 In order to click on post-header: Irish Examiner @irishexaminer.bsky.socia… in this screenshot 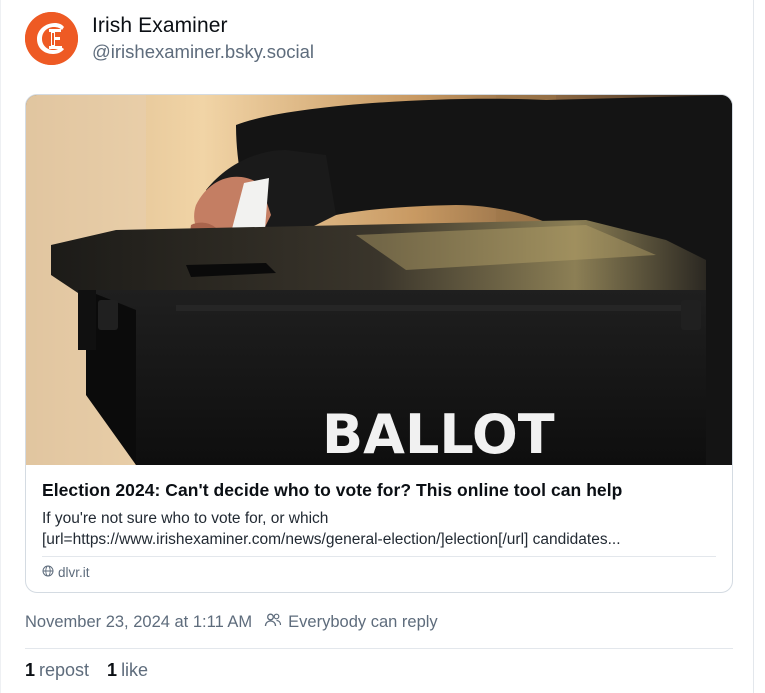, I will do `click(169, 38)`.